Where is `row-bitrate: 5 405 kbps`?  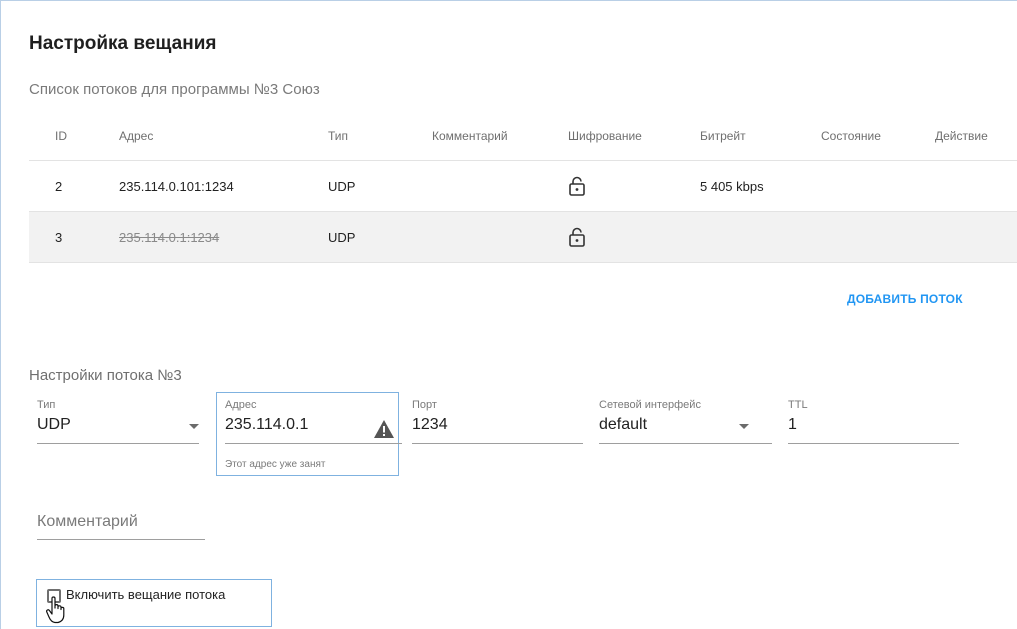 row-bitrate: 5 405 kbps is located at coordinates (732, 186).